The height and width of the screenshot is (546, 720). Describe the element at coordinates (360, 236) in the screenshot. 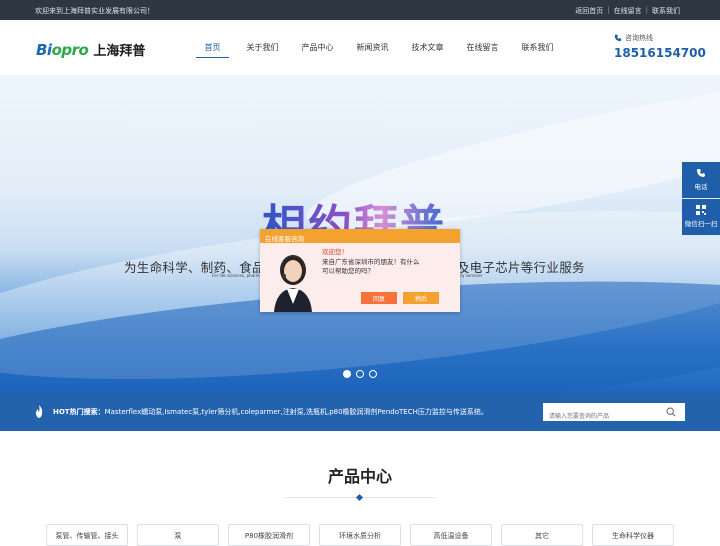

I see `chat-header: 在线客服咨询` at that location.